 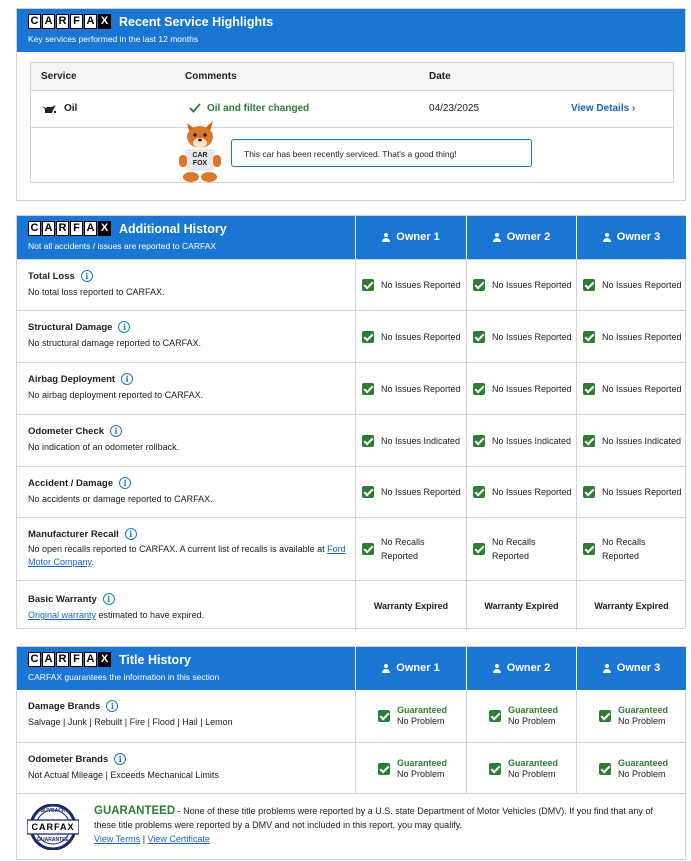 What do you see at coordinates (631, 440) in the screenshot?
I see `owner-3-status: No Issues Indicated` at bounding box center [631, 440].